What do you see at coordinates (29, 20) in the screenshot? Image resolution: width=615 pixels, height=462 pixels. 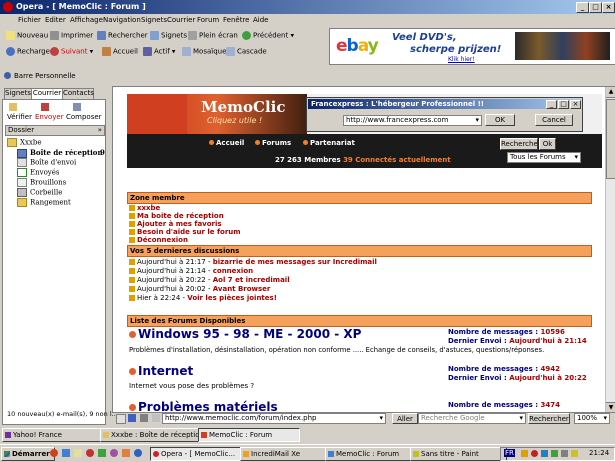 I see `menu-fichier: Fichier` at bounding box center [29, 20].